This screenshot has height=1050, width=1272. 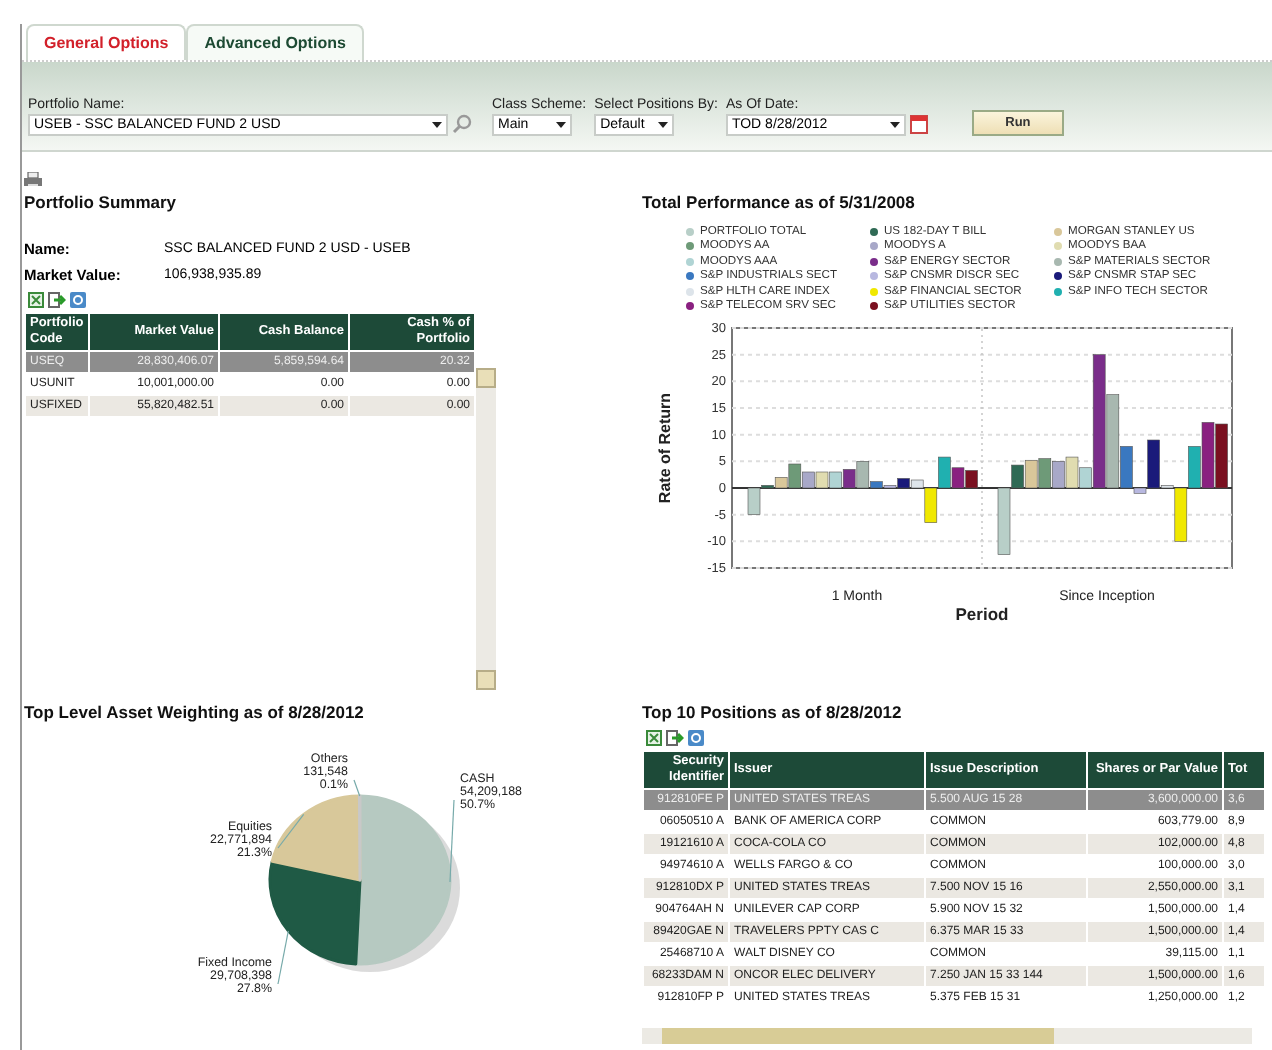 What do you see at coordinates (918, 124) in the screenshot?
I see `calendar-icon` at bounding box center [918, 124].